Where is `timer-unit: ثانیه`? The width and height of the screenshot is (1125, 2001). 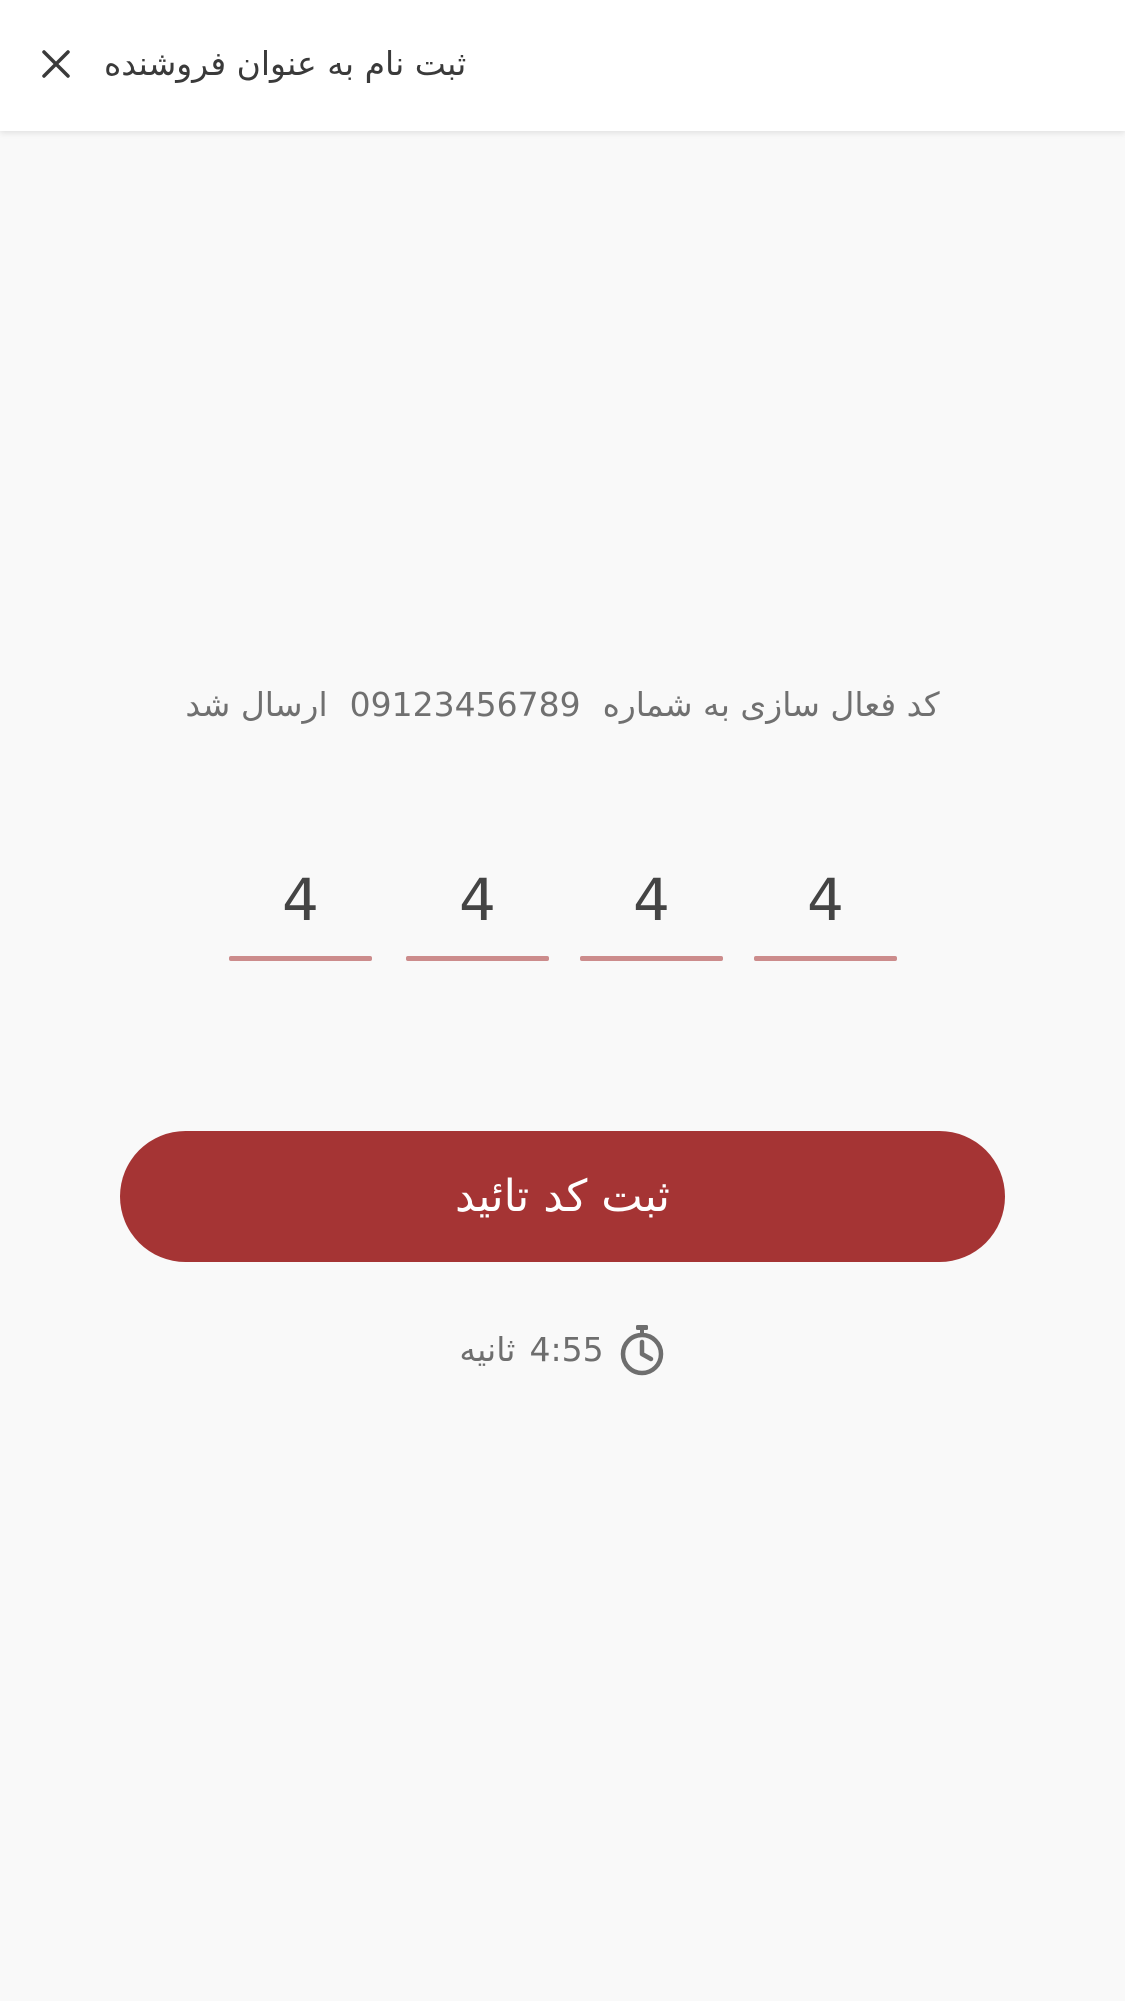 timer-unit: ثانیه is located at coordinates (487, 1349).